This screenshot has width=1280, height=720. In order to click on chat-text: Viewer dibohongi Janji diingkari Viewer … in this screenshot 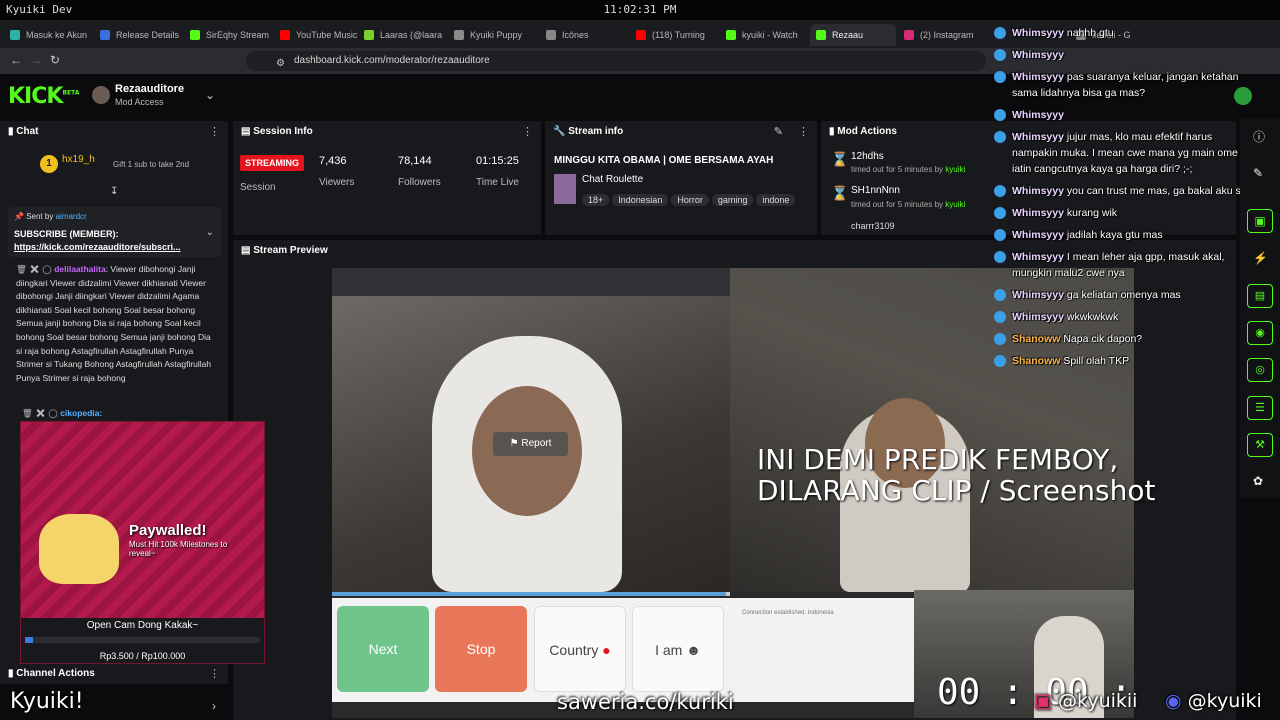, I will do `click(114, 323)`.